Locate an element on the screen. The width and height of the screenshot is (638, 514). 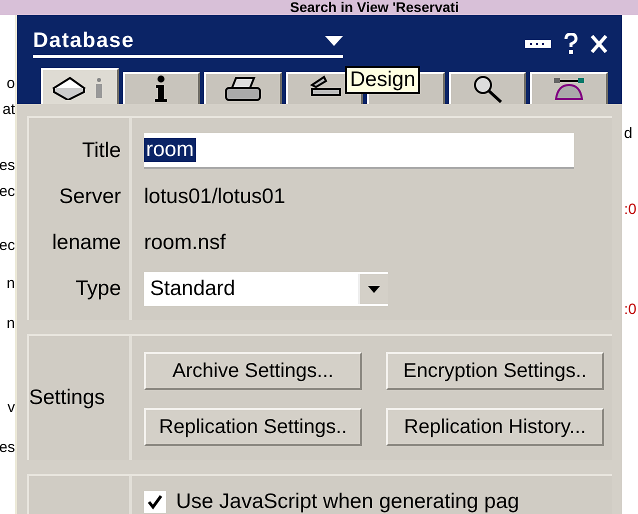
background-text: d is located at coordinates (628, 133).